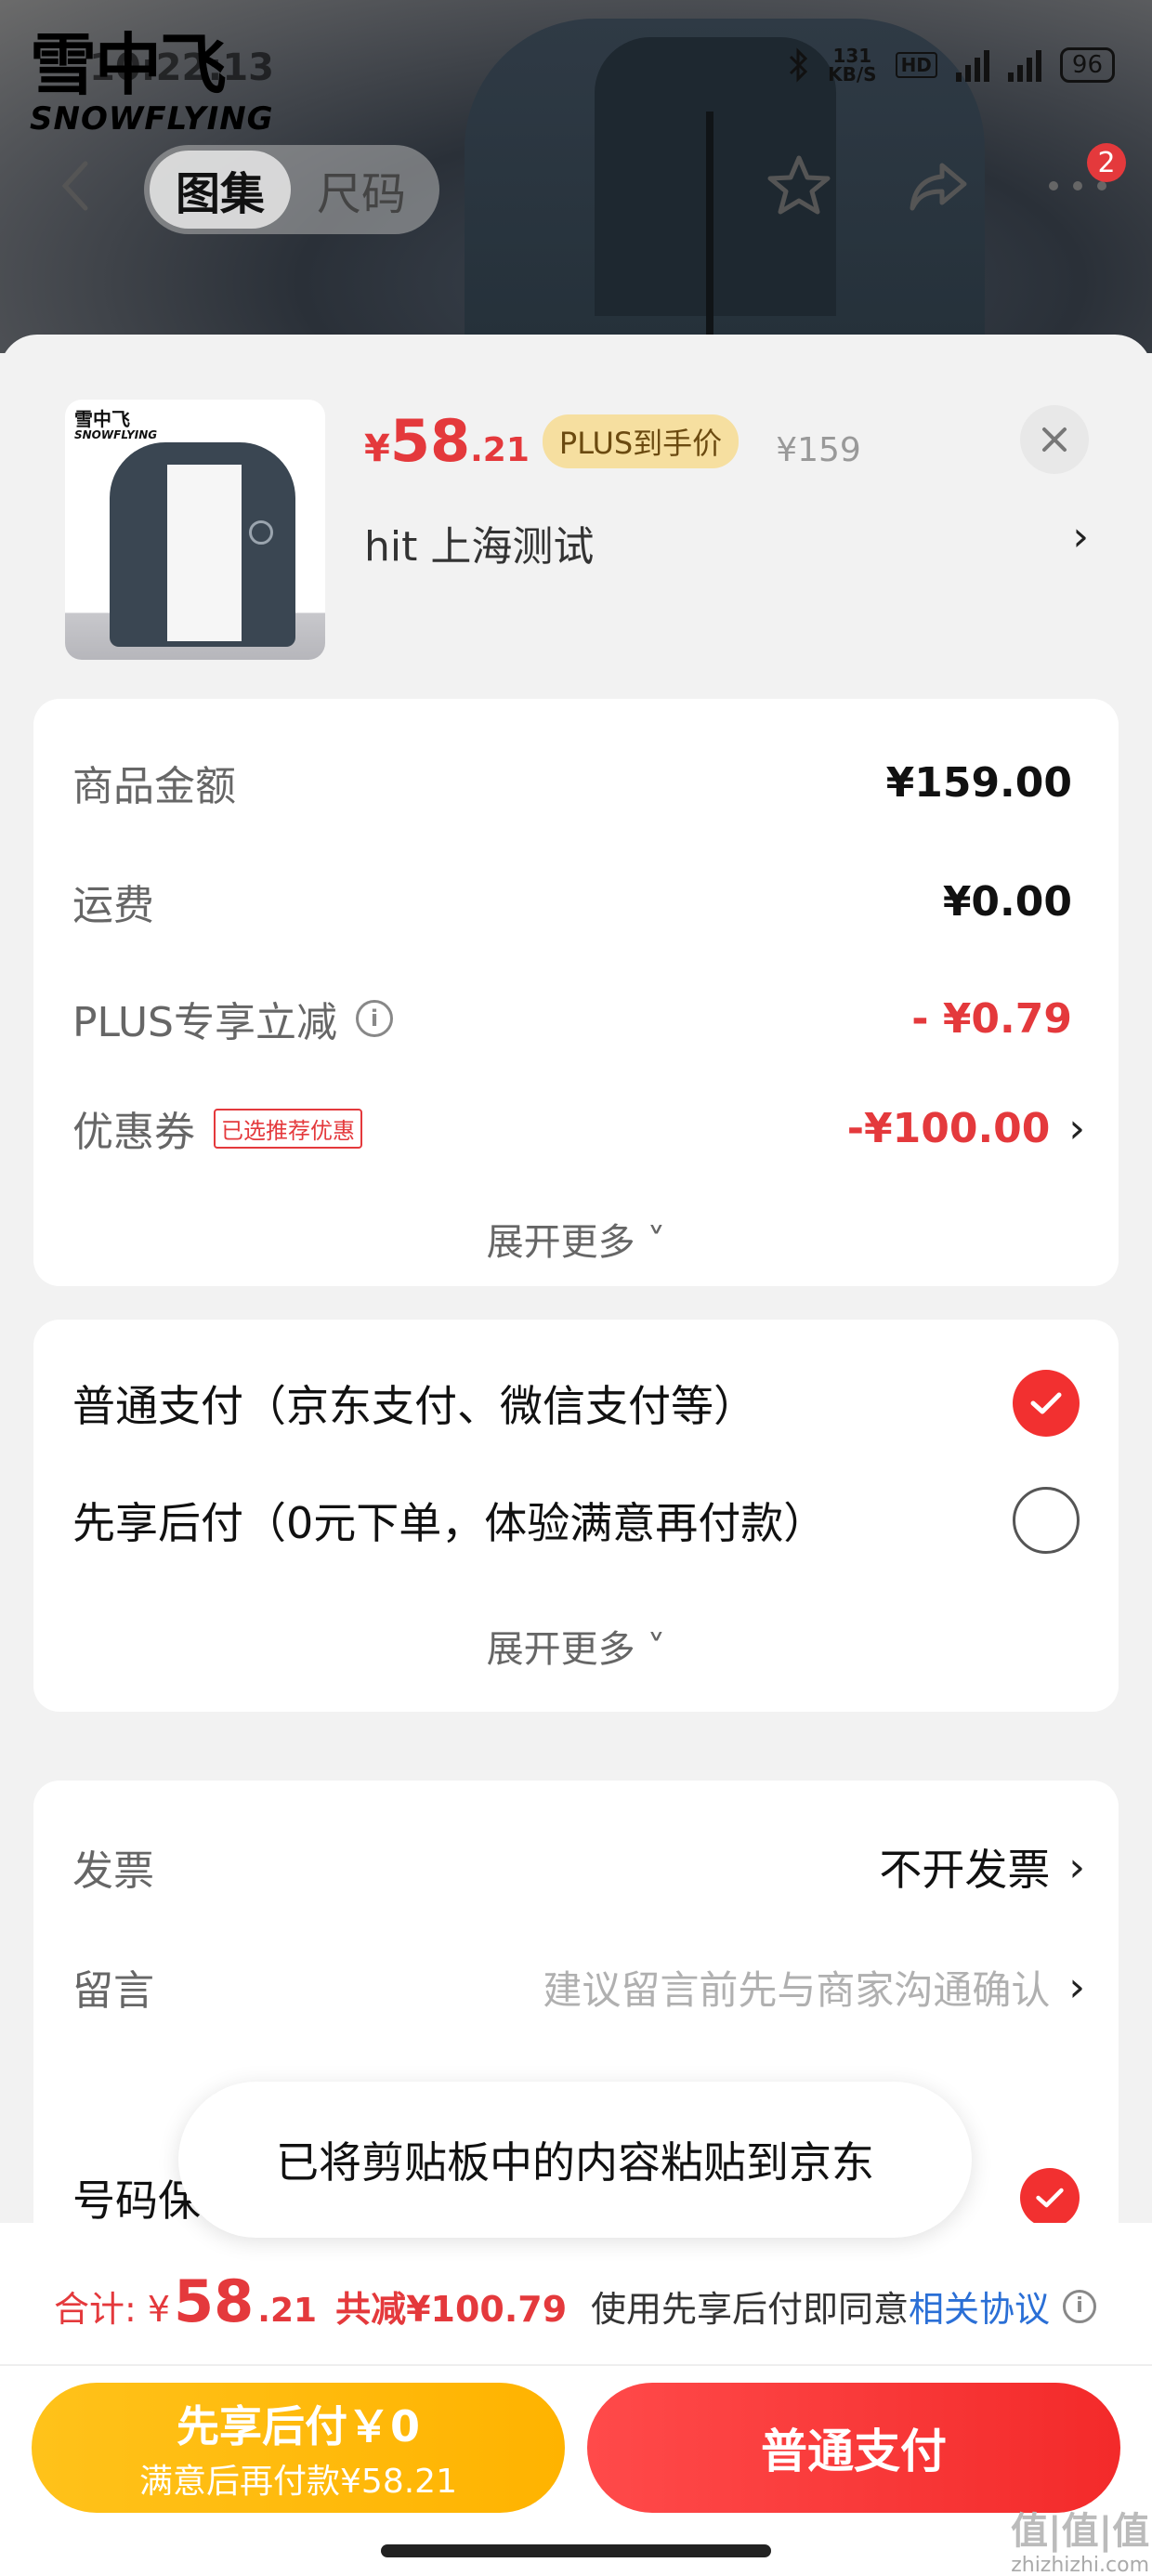  I want to click on close-button, so click(1054, 439).